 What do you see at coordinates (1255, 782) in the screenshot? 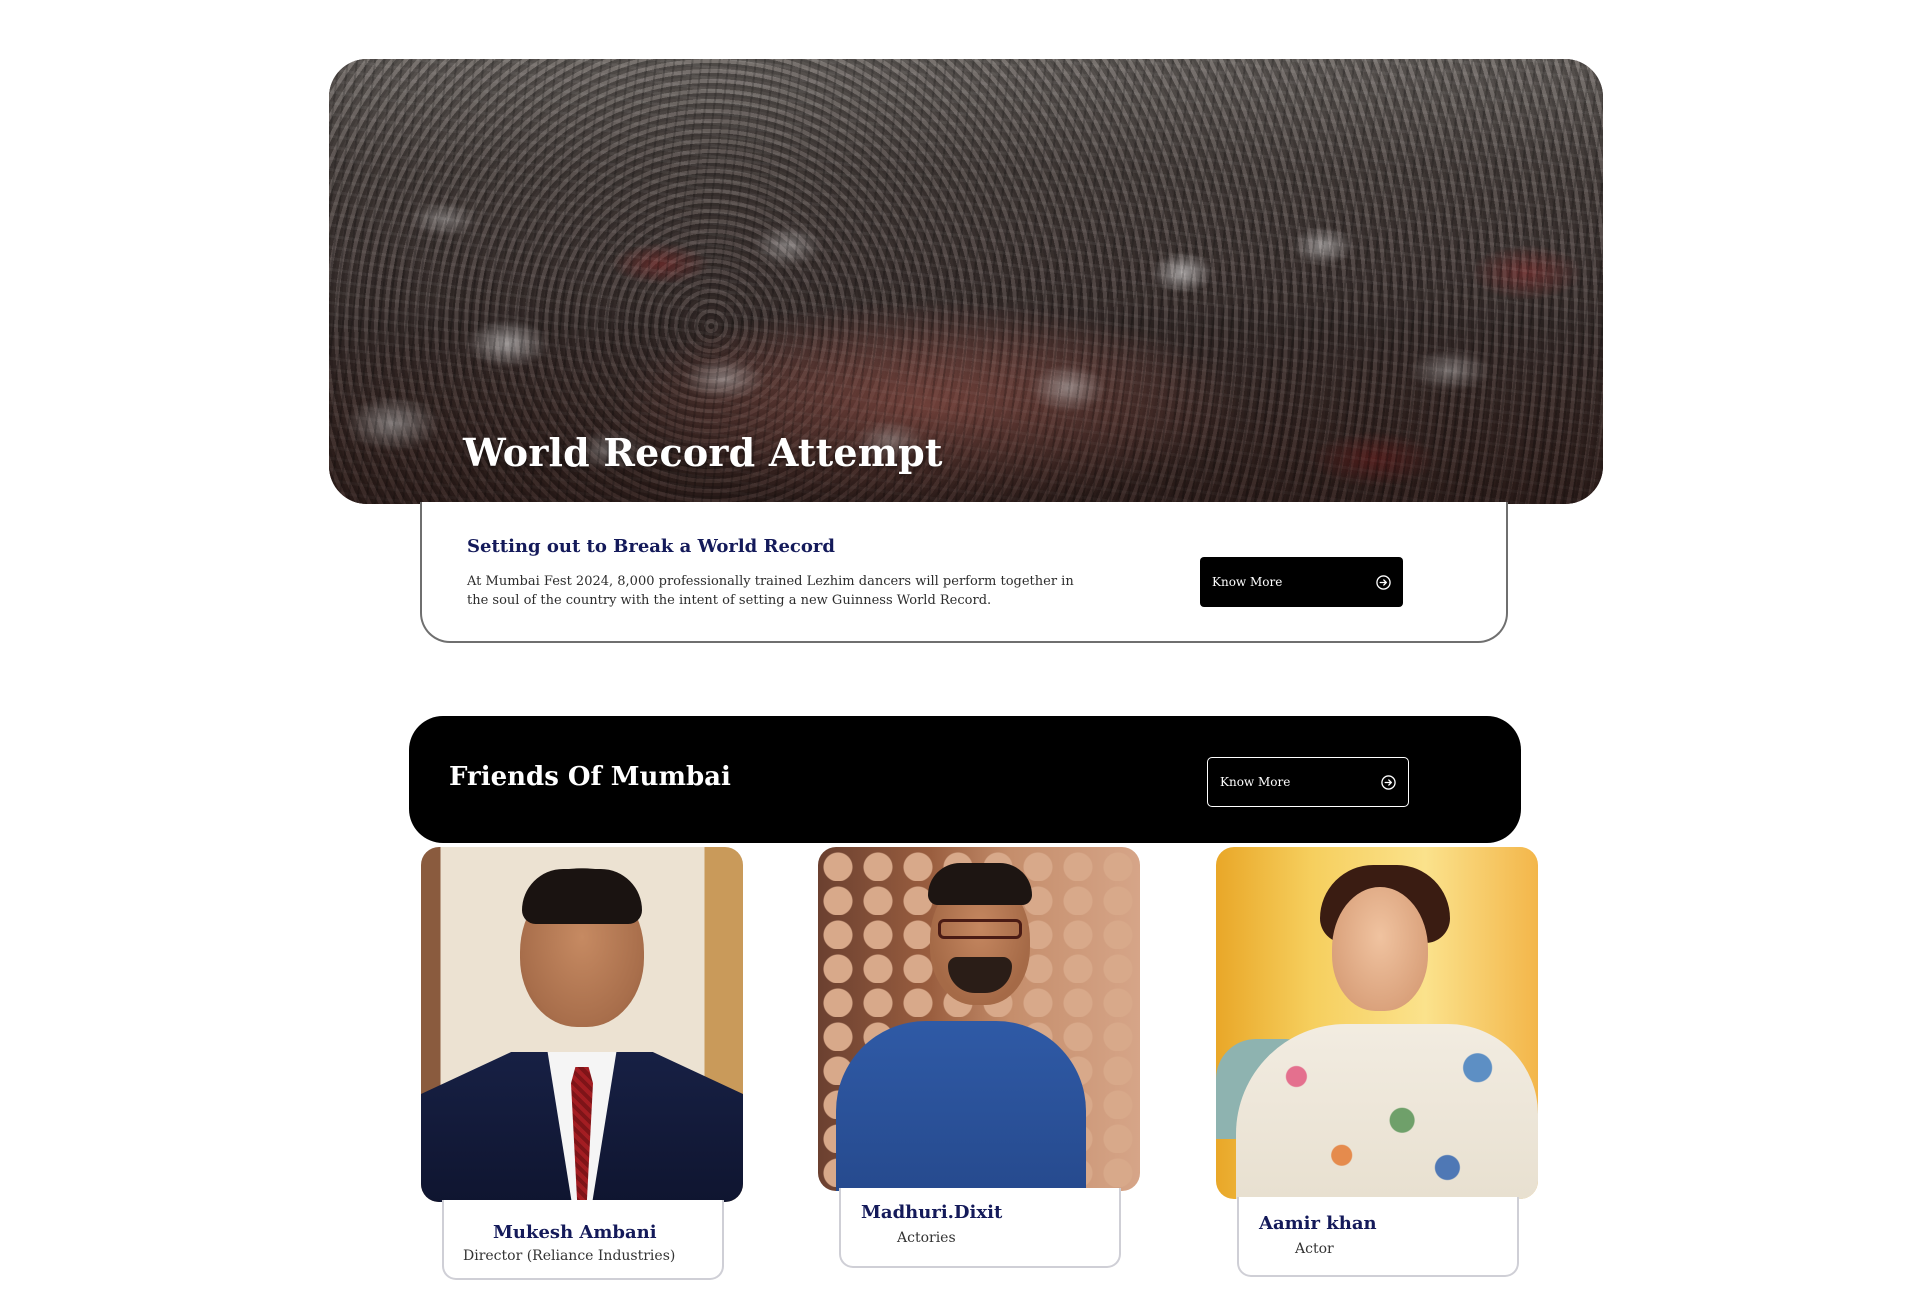
I see `friends-know-more-label: Know More` at bounding box center [1255, 782].